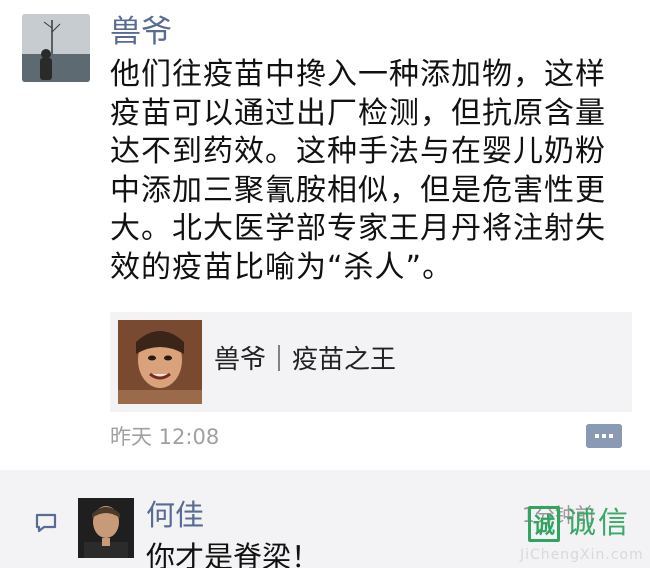 This screenshot has width=650, height=568. I want to click on commenter-photo, so click(106, 528).